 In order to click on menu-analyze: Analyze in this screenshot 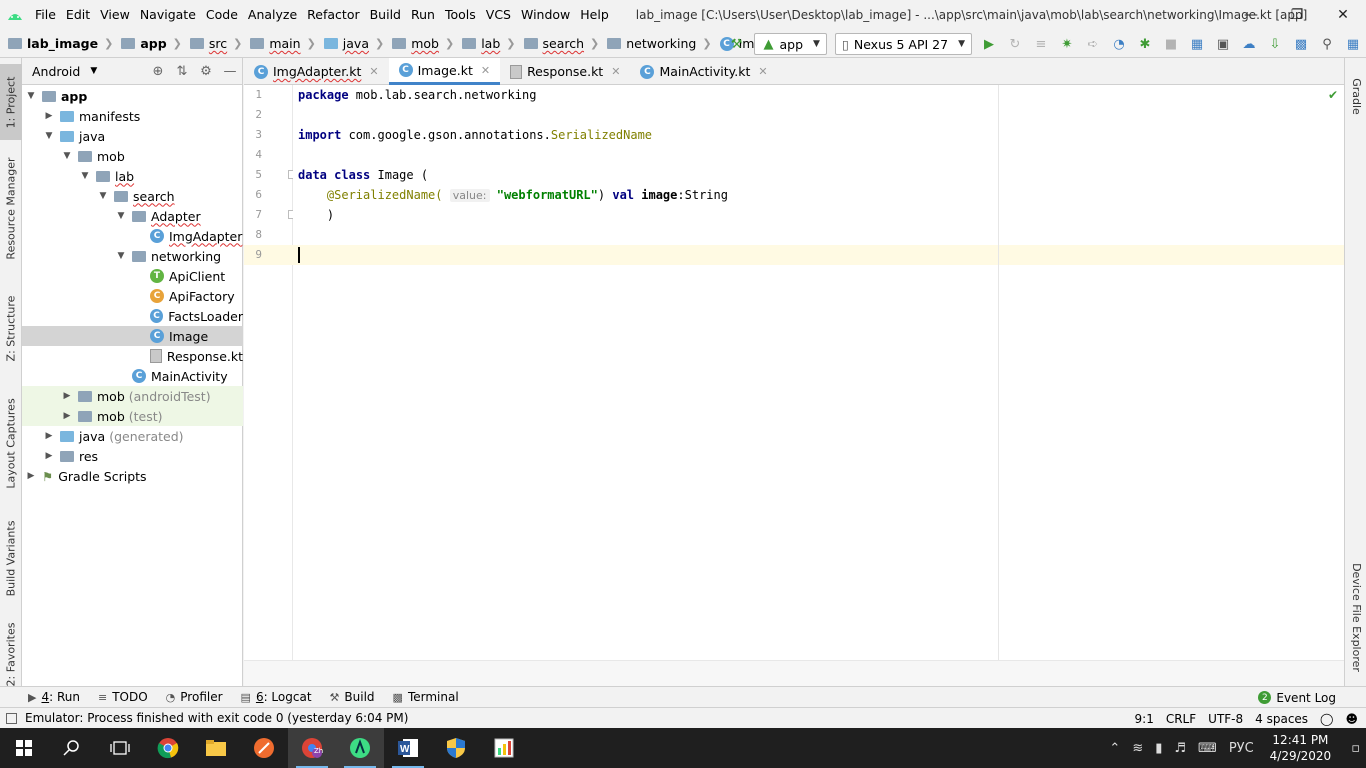, I will do `click(272, 15)`.